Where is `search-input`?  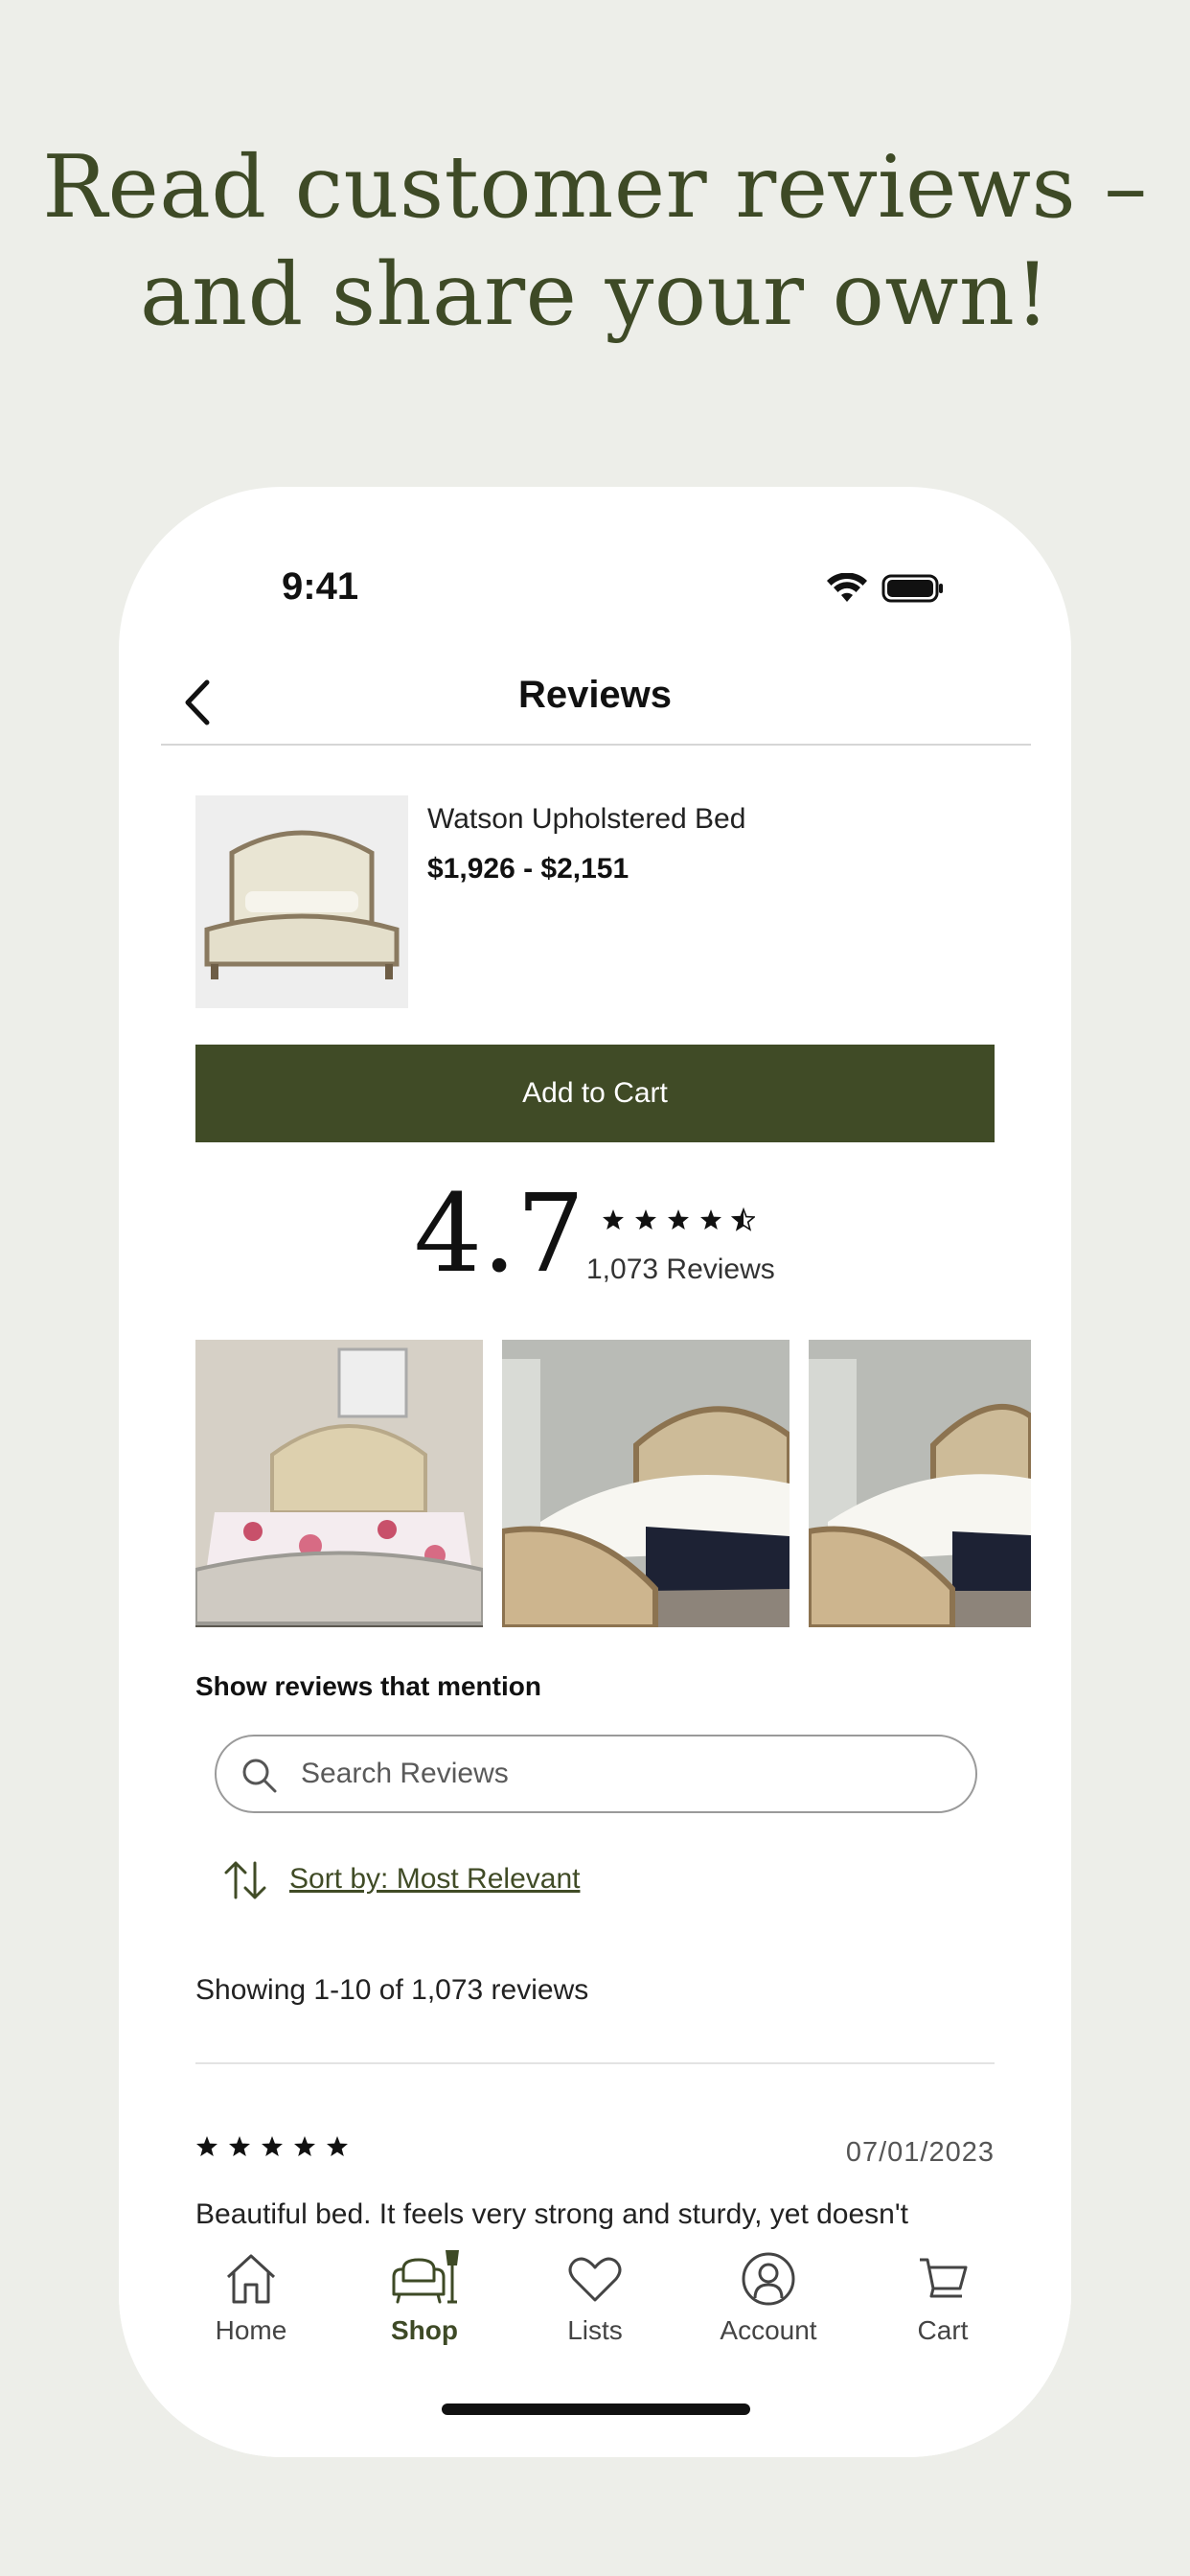 search-input is located at coordinates (626, 1773).